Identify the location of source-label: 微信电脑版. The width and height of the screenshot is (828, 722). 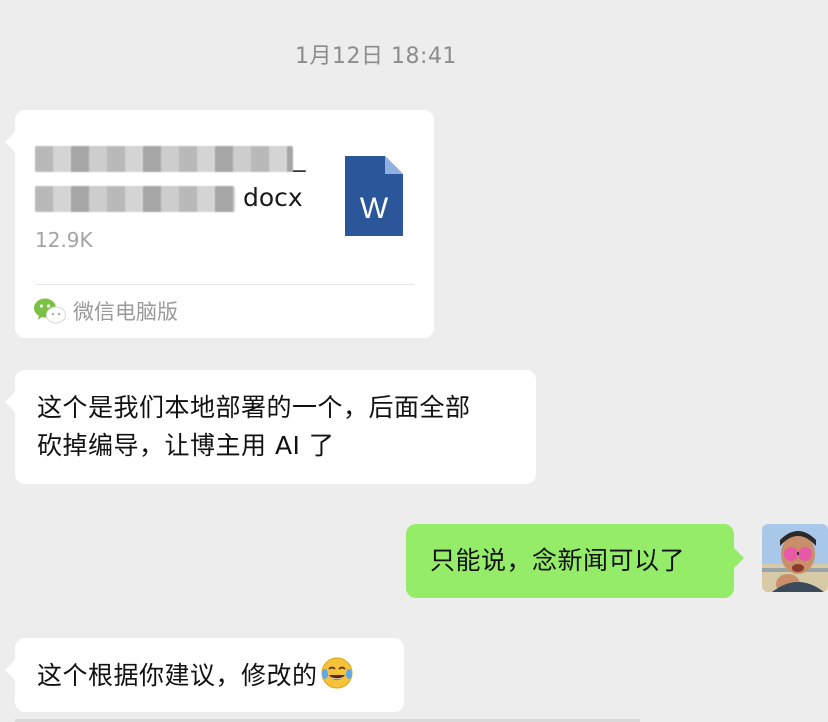
(125, 312).